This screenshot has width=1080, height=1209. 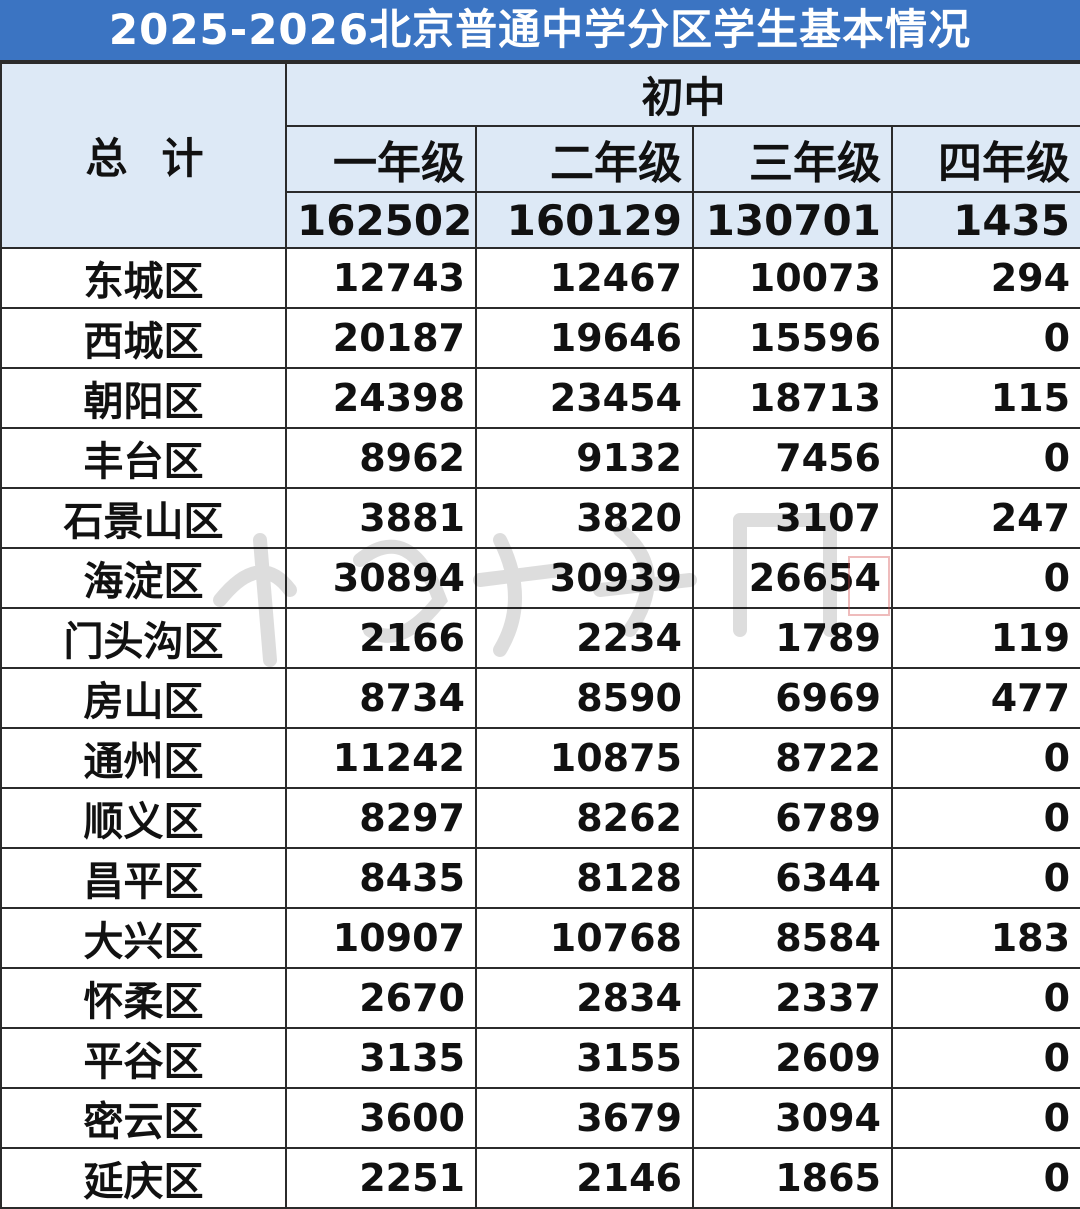 What do you see at coordinates (792, 1058) in the screenshot?
I see `cell-value: 2609` at bounding box center [792, 1058].